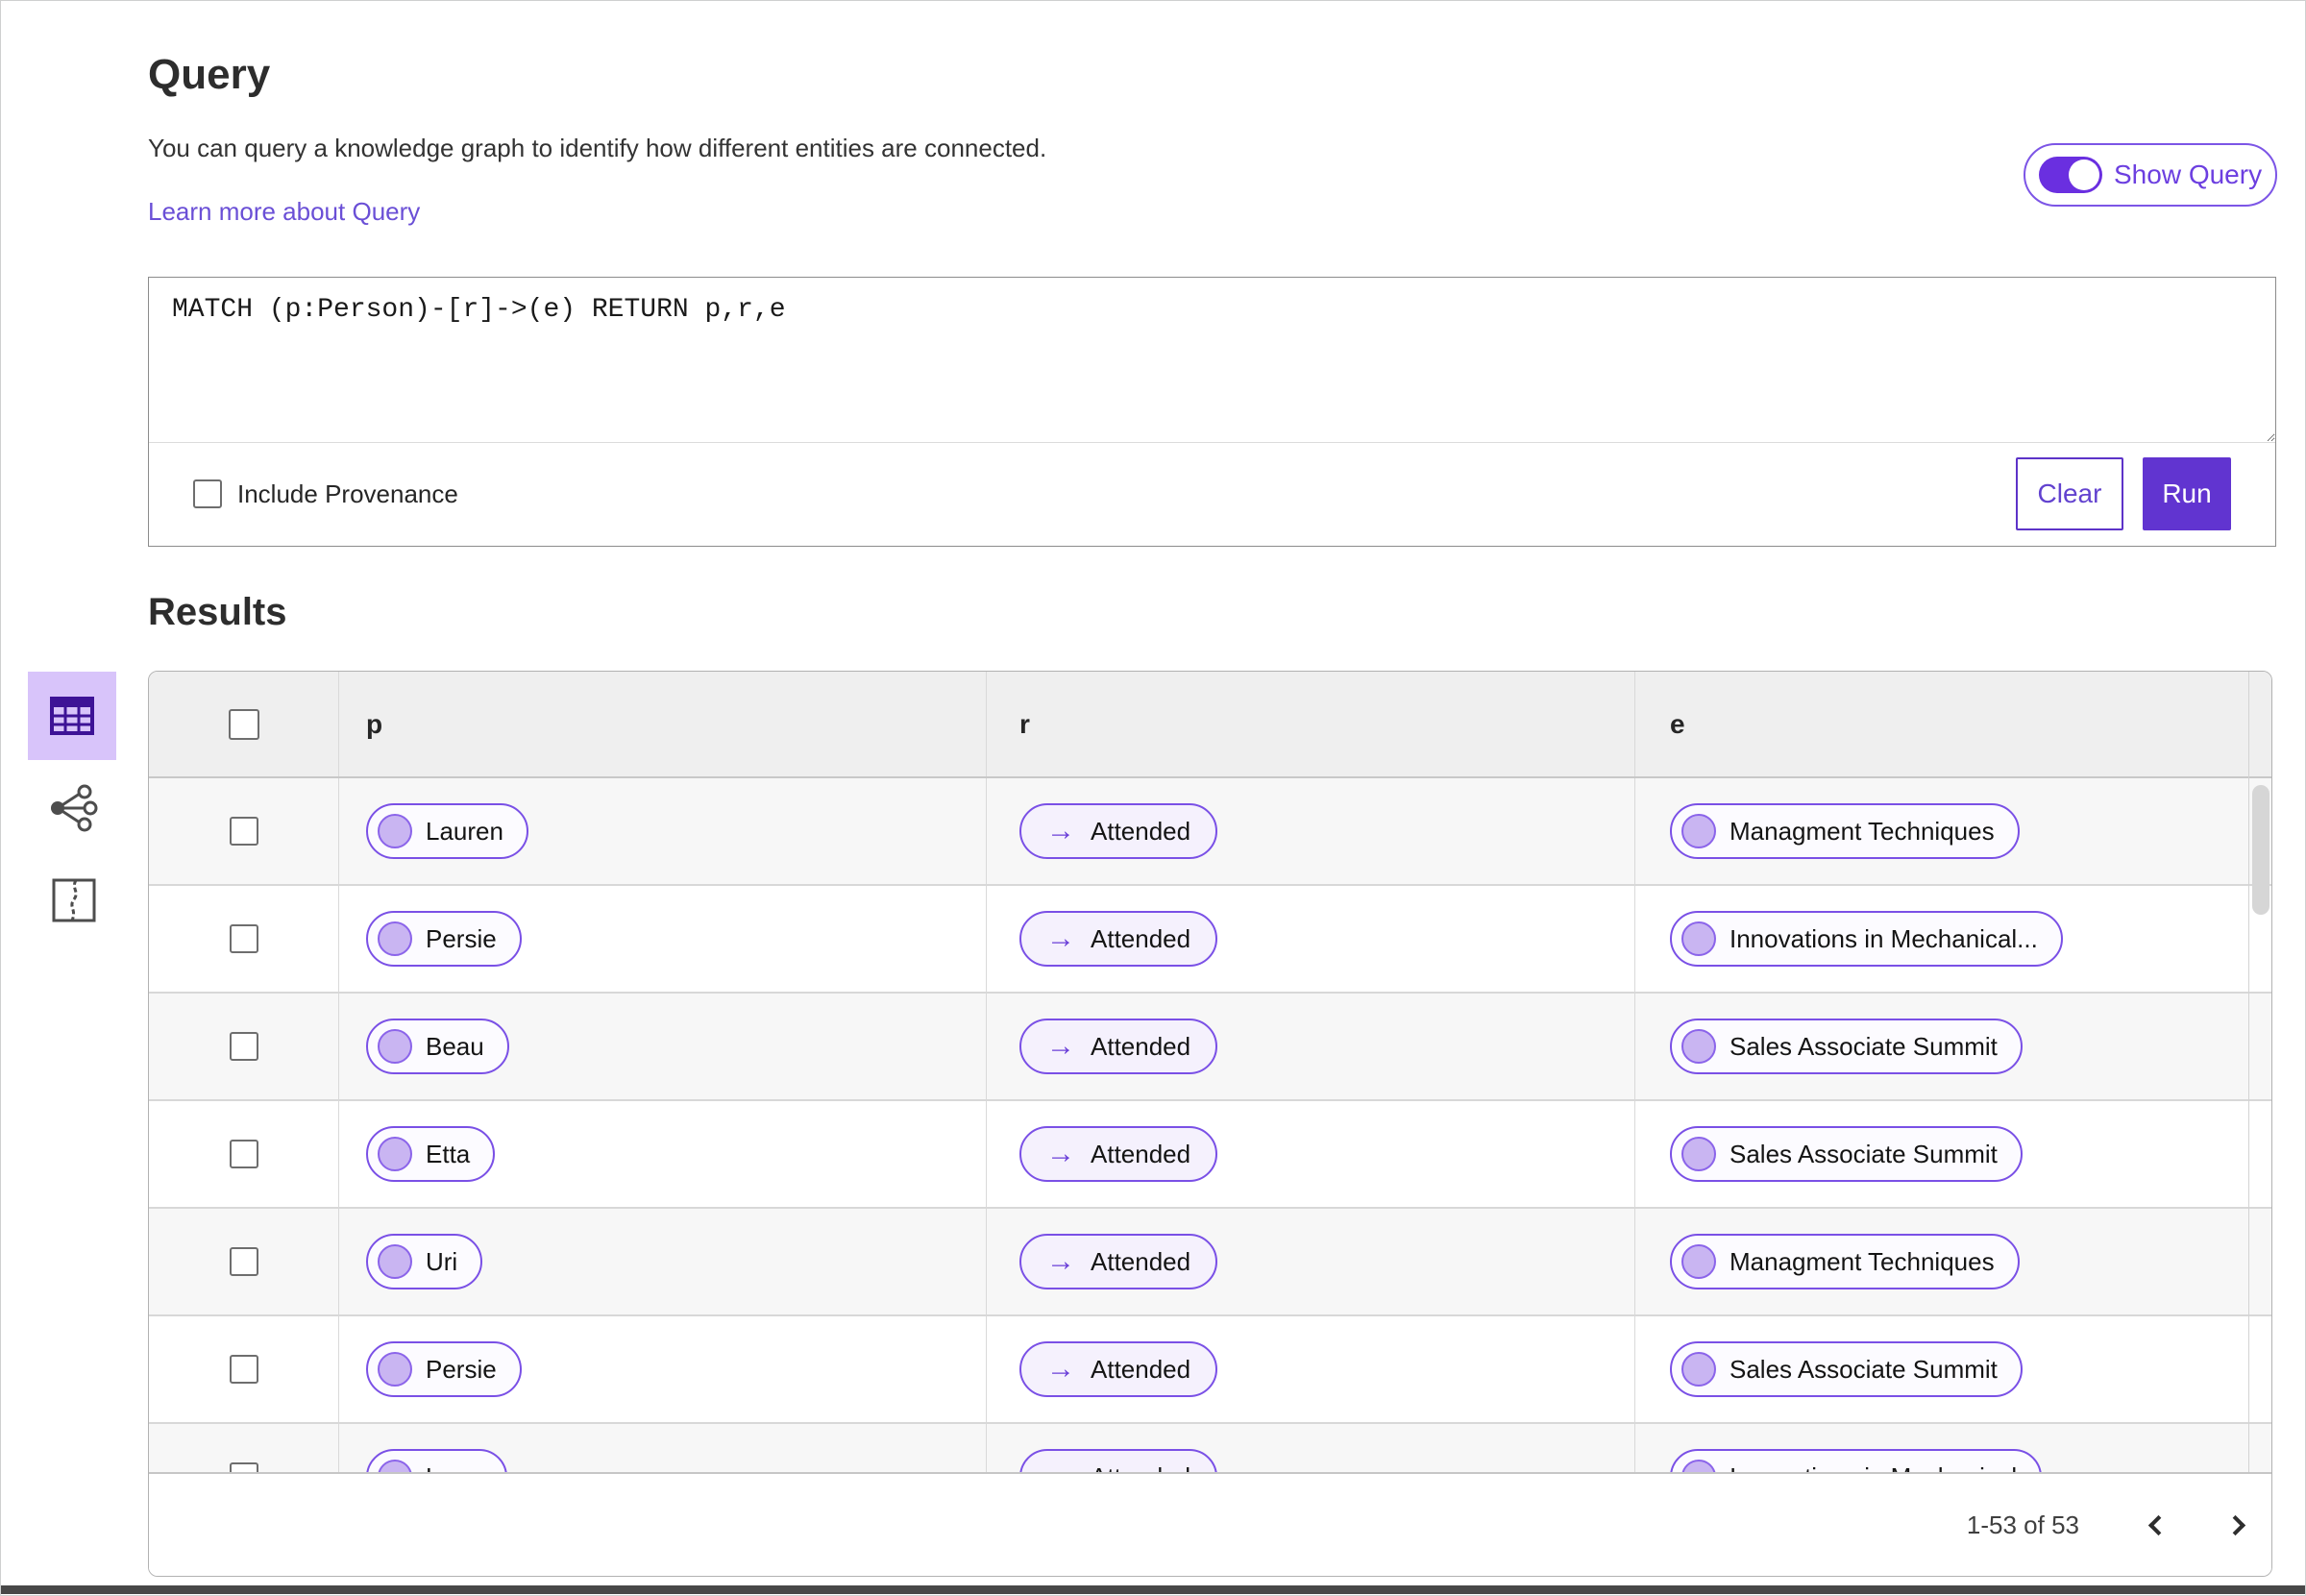  I want to click on view-graph-button, so click(72, 808).